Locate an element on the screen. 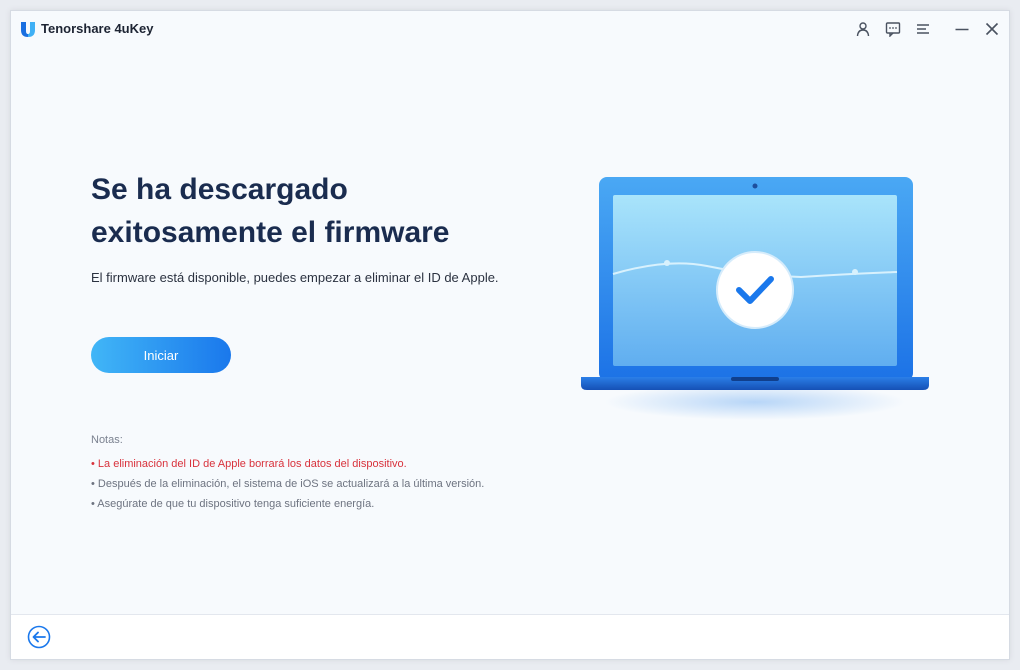 Image resolution: width=1020 pixels, height=670 pixels. minimize-icon is located at coordinates (962, 29).